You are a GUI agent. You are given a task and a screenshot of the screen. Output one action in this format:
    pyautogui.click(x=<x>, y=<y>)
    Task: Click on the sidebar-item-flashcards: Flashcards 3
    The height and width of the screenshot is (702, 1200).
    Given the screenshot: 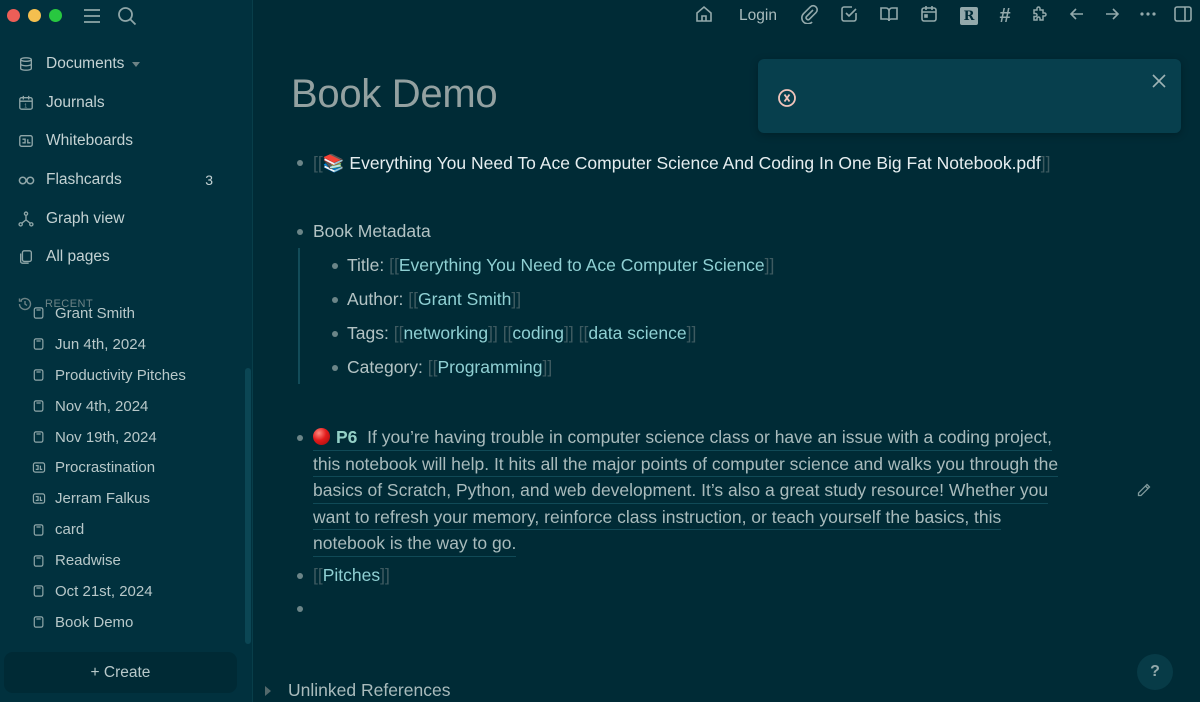 What is the action you would take?
    pyautogui.click(x=126, y=180)
    